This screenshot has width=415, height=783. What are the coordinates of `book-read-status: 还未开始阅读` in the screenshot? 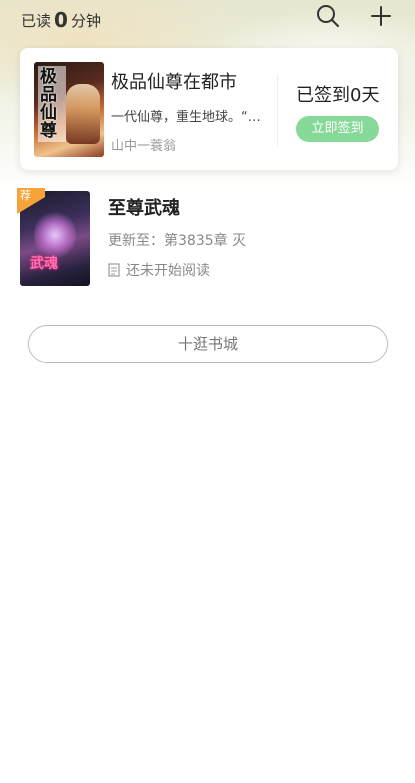 It's located at (159, 270).